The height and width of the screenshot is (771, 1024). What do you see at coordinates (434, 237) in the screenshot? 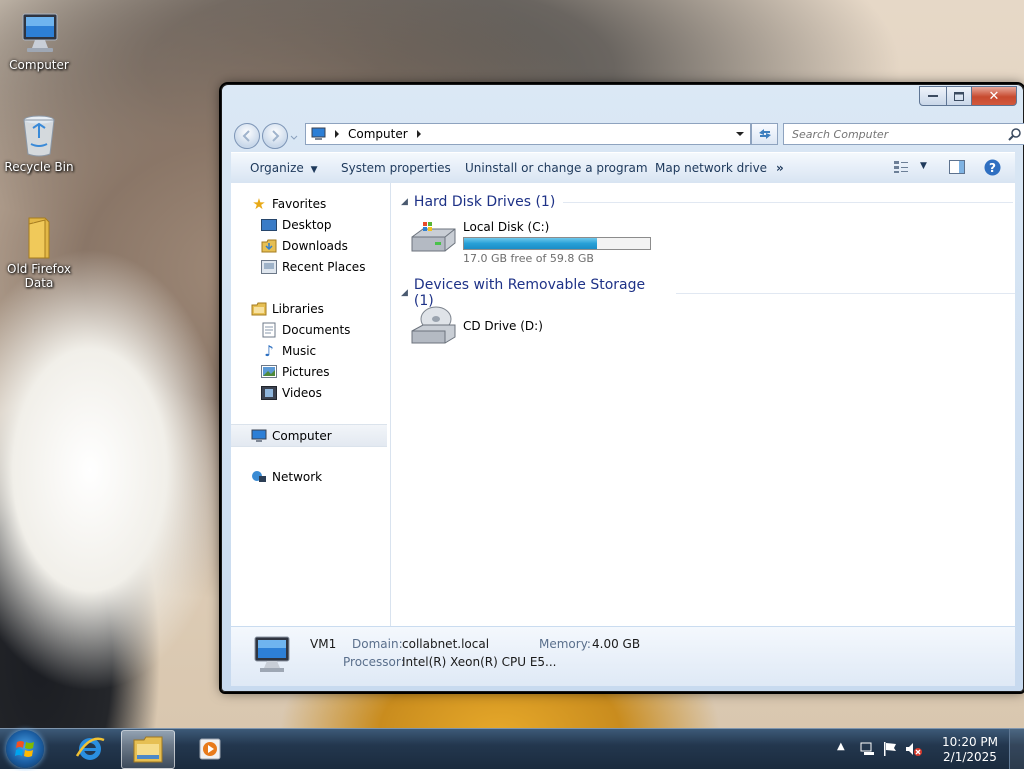
I see `hard-disk-icon` at bounding box center [434, 237].